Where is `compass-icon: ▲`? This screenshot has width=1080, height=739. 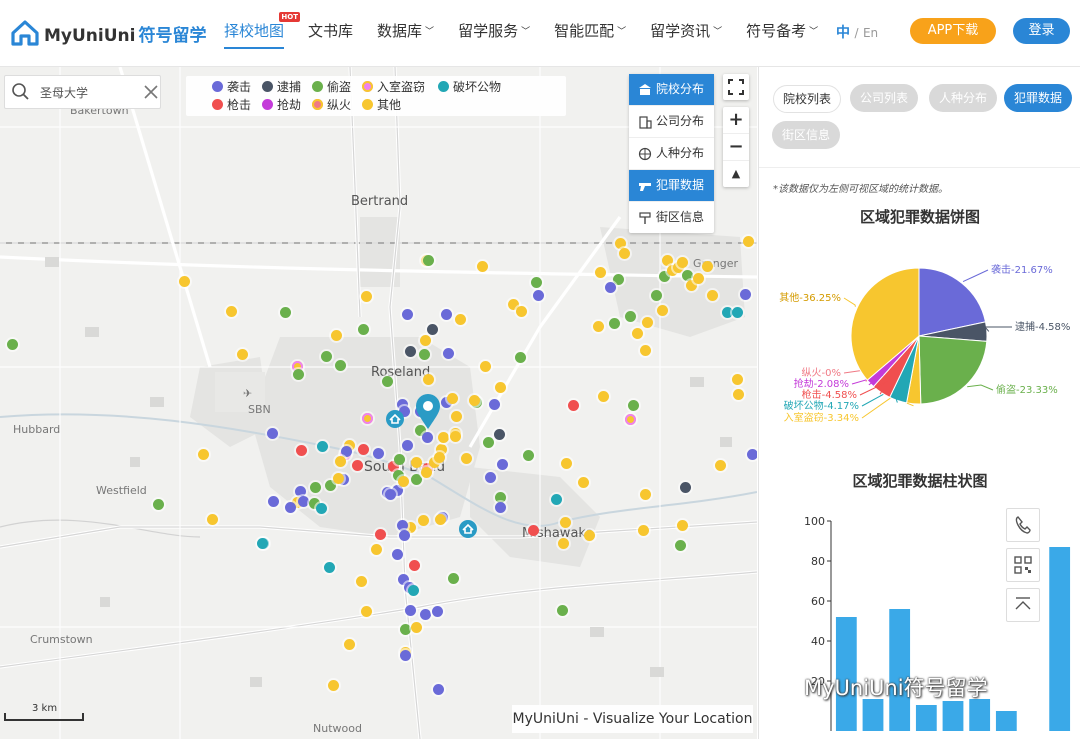
compass-icon: ▲ is located at coordinates (736, 174).